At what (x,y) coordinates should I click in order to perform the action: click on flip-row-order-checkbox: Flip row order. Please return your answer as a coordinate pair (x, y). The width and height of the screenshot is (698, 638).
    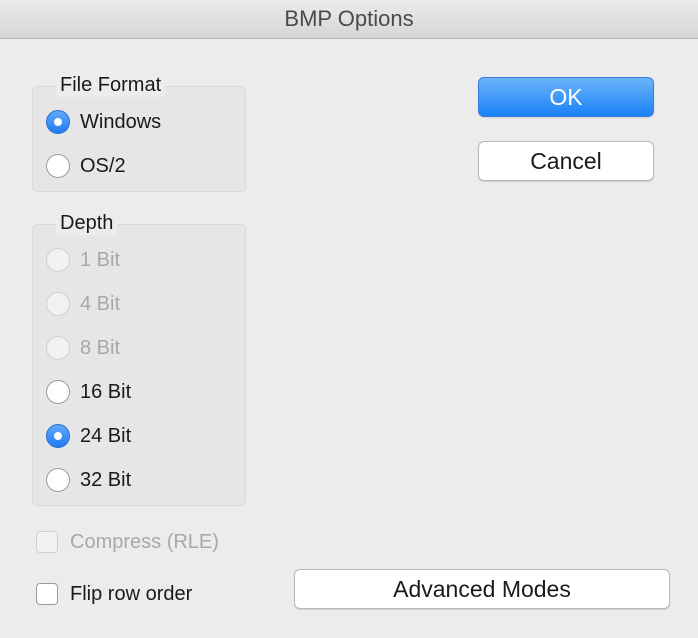
    Looking at the image, I should click on (114, 594).